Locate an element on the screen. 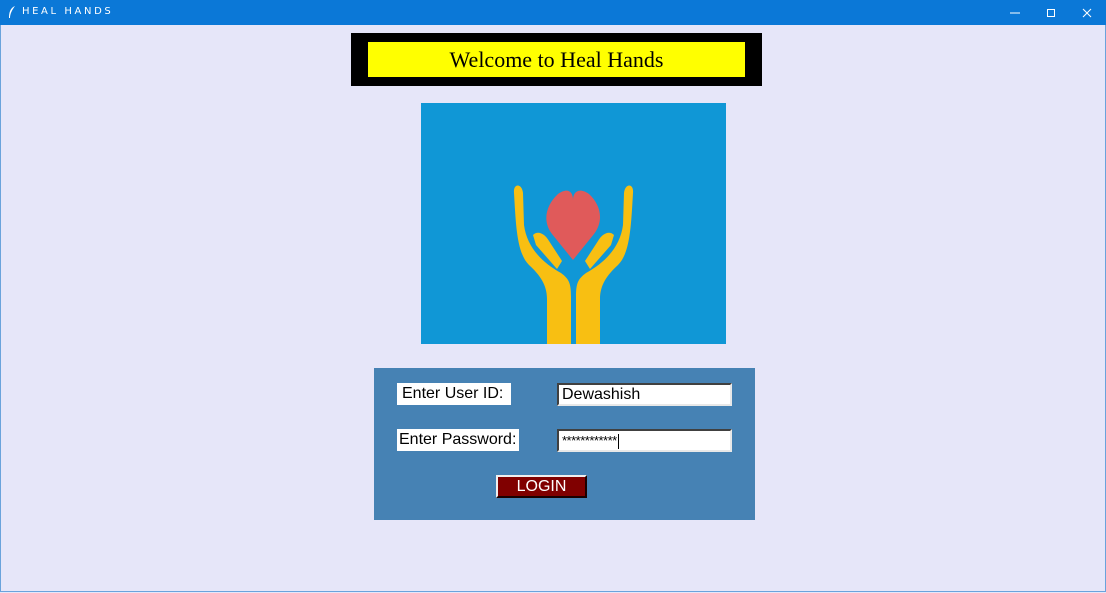  password-value: ************ is located at coordinates (589, 440).